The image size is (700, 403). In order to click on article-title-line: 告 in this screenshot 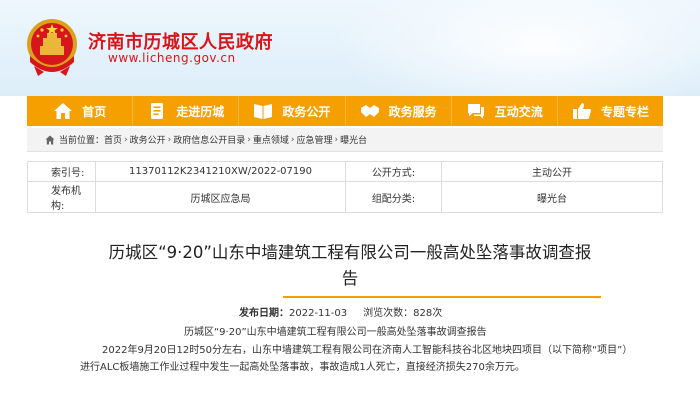, I will do `click(350, 278)`.